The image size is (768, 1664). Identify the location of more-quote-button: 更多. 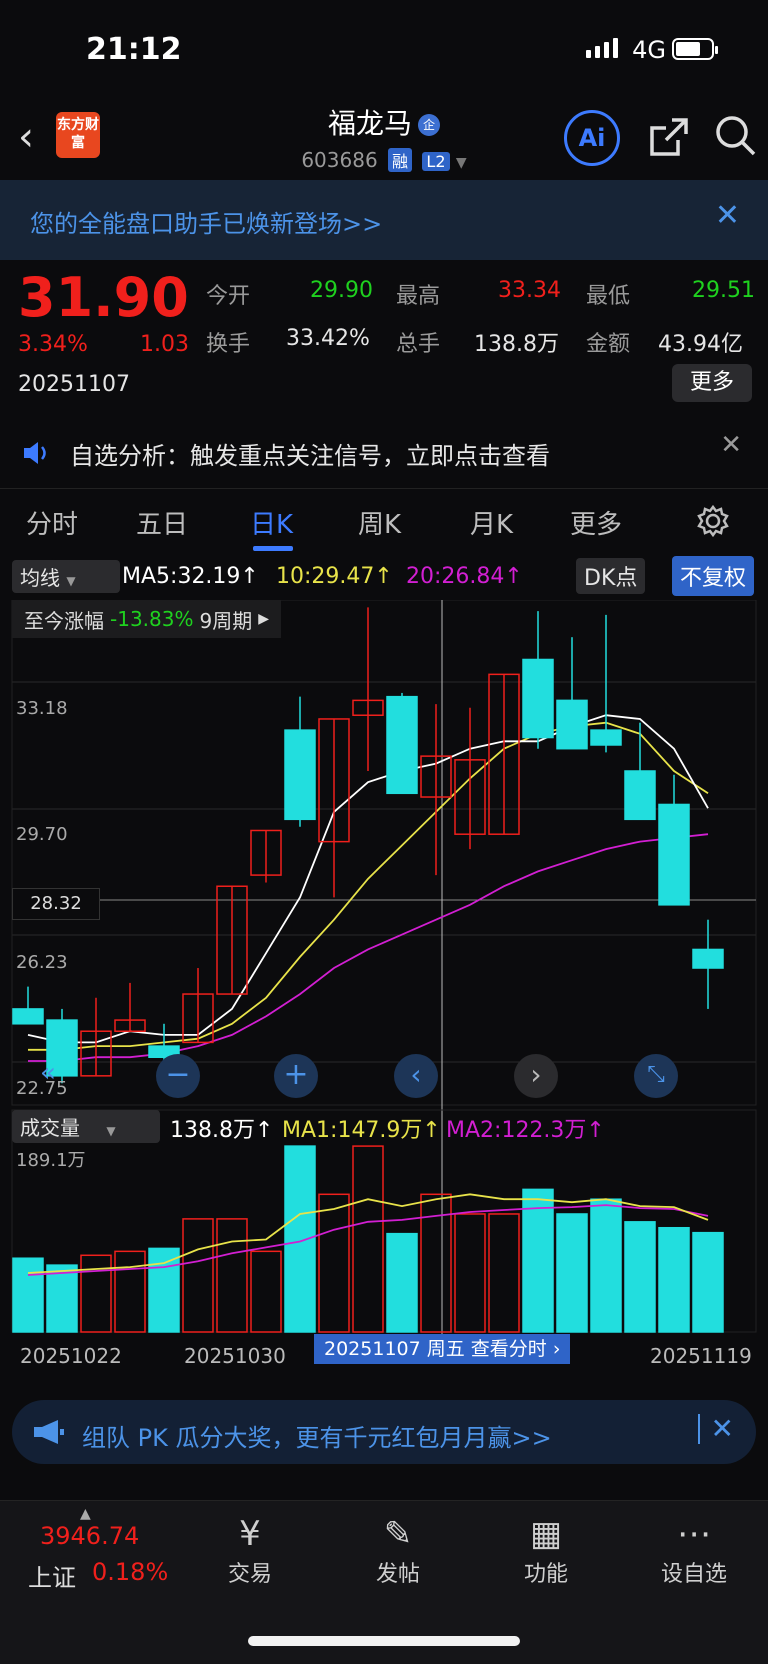
(712, 383).